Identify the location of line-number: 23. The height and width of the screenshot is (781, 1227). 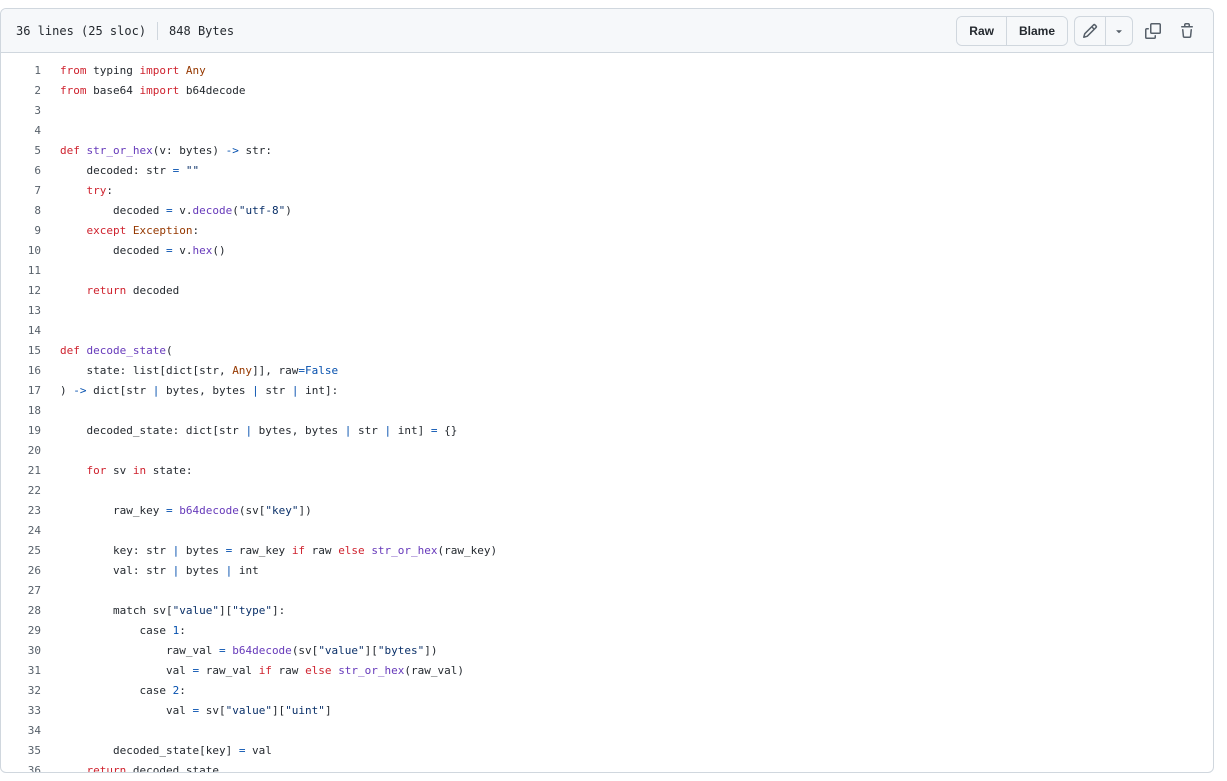
(30, 511).